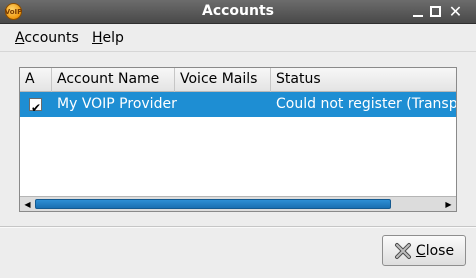  Describe the element at coordinates (448, 204) in the screenshot. I see `scroll-right-icon: ▶` at that location.